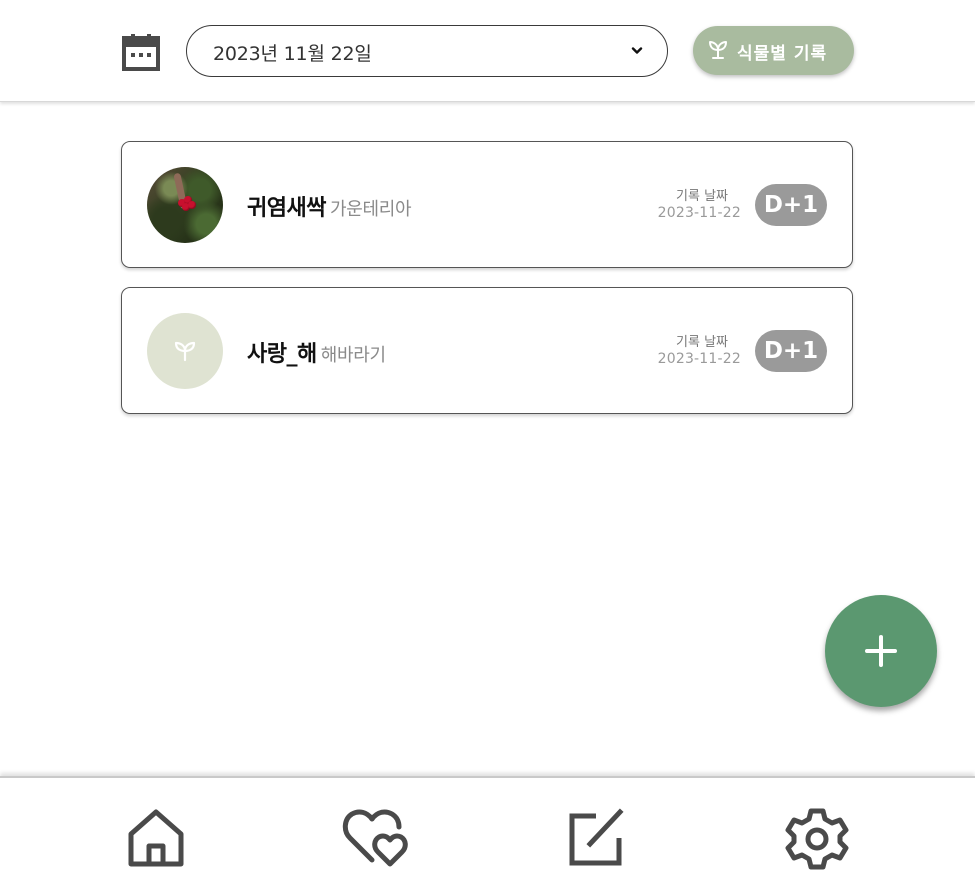 The image size is (975, 894). I want to click on edit-icon, so click(596, 837).